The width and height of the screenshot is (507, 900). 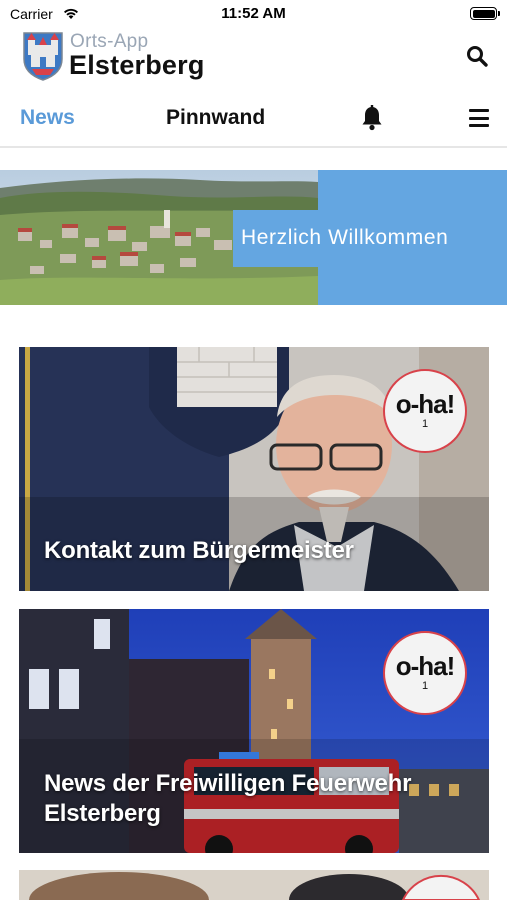 What do you see at coordinates (47, 118) in the screenshot?
I see `tab-news: News` at bounding box center [47, 118].